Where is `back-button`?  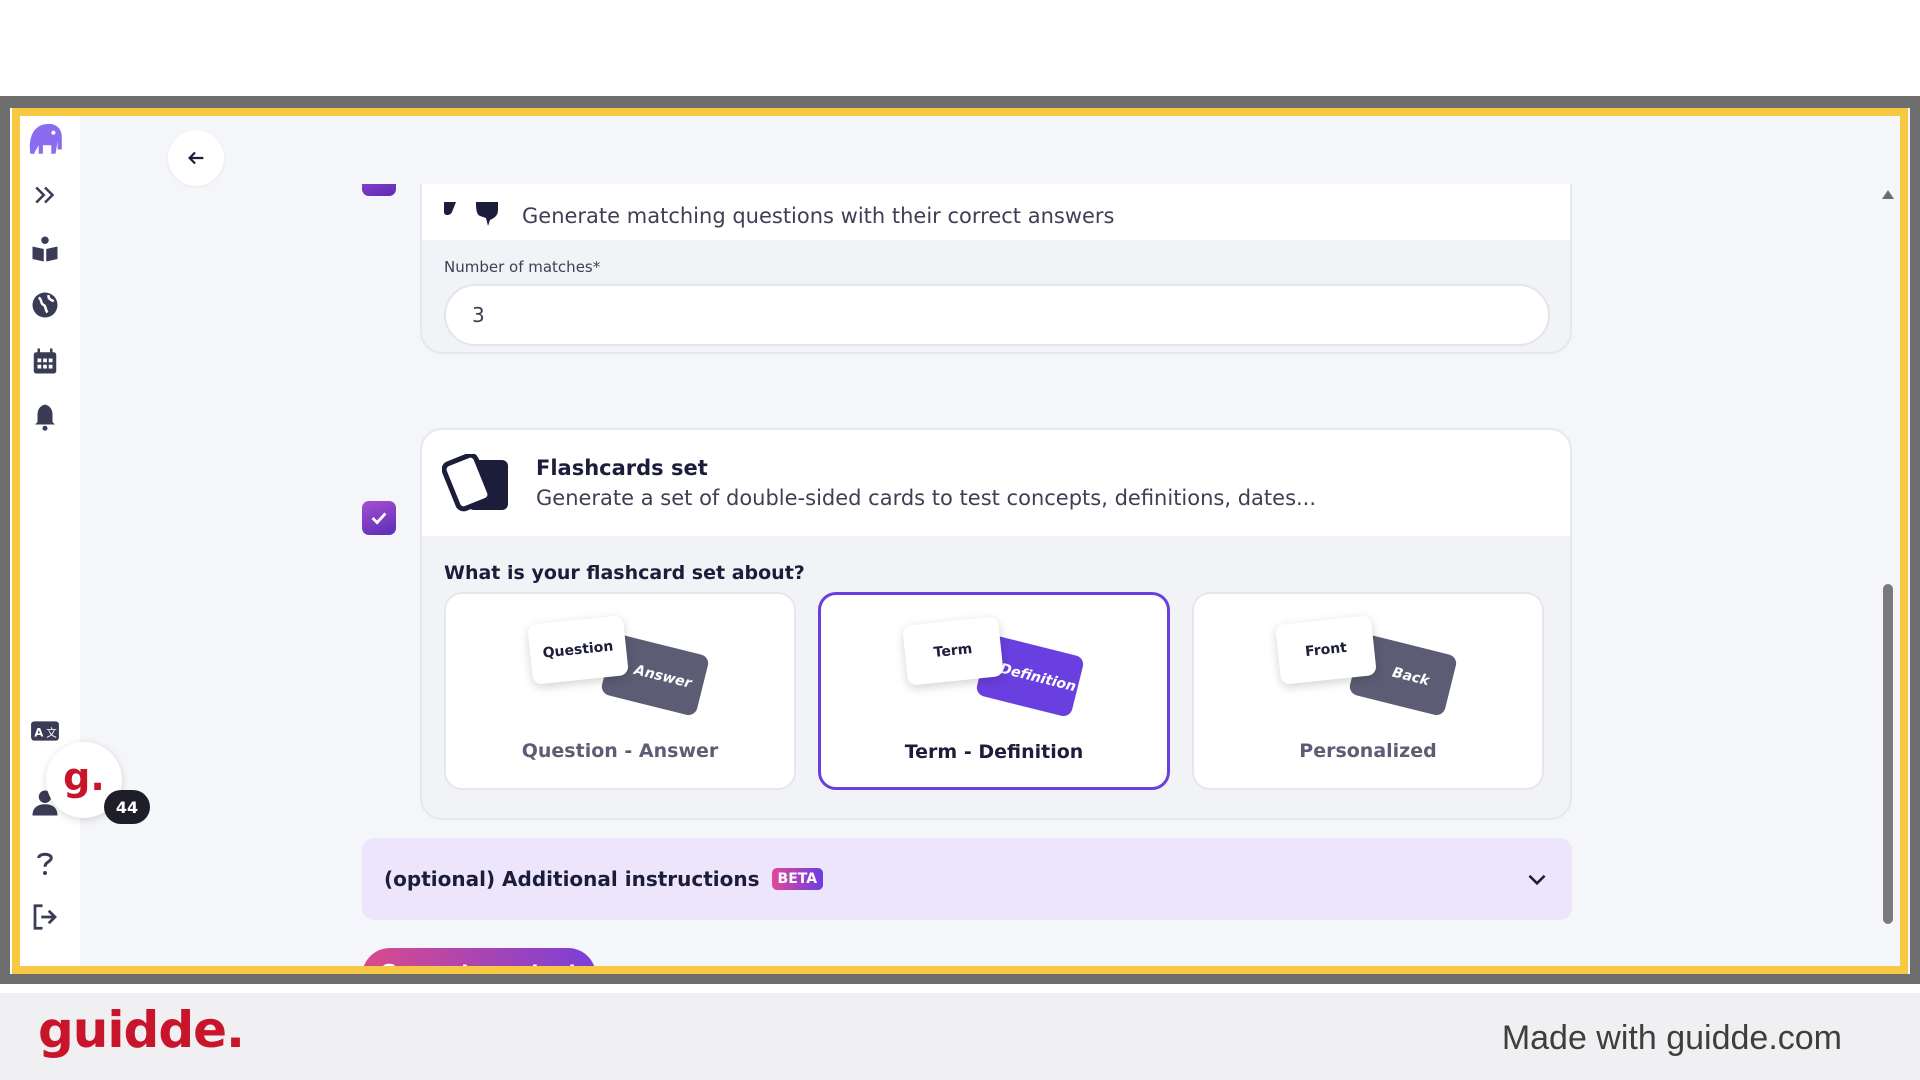 back-button is located at coordinates (196, 158).